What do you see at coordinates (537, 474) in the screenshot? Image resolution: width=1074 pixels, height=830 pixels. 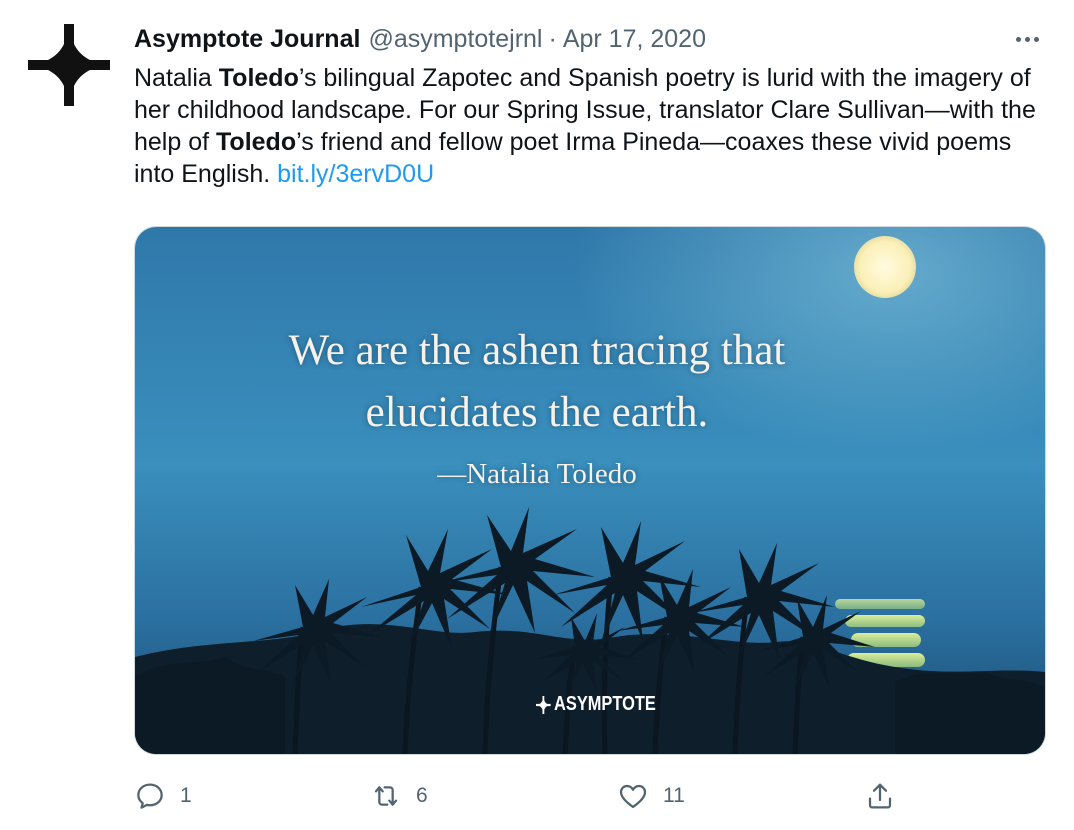 I see `image-quote-attribution: —Natalia Toledo` at bounding box center [537, 474].